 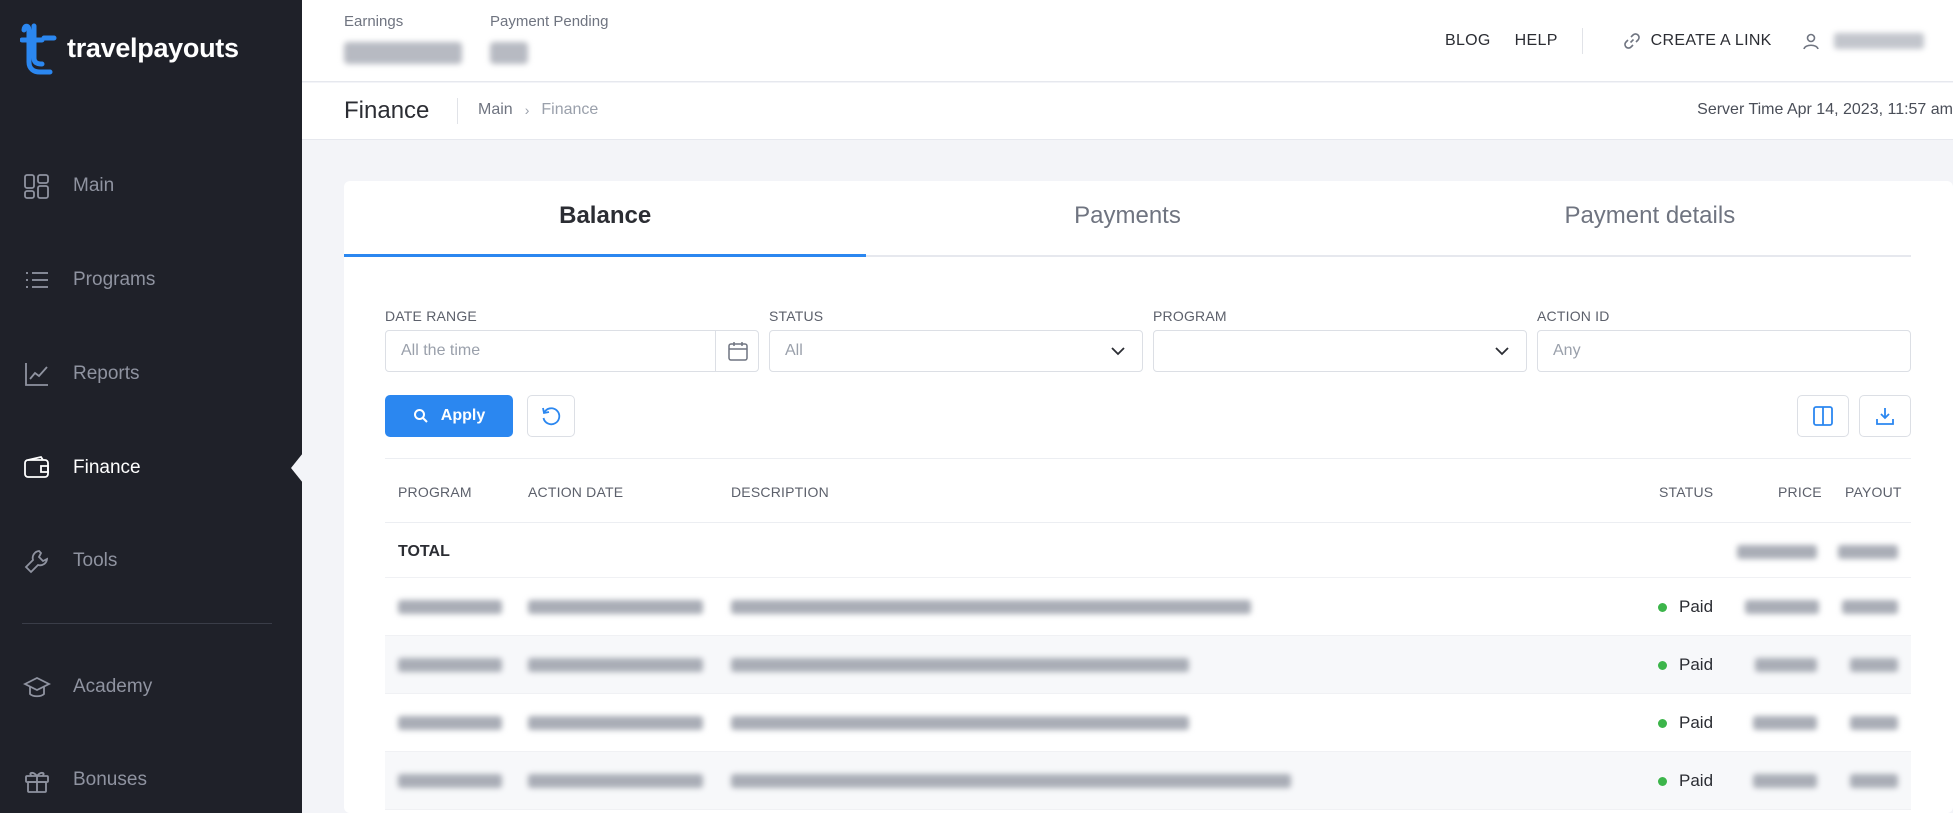 I want to click on brand-name: travelpayouts, so click(x=153, y=47).